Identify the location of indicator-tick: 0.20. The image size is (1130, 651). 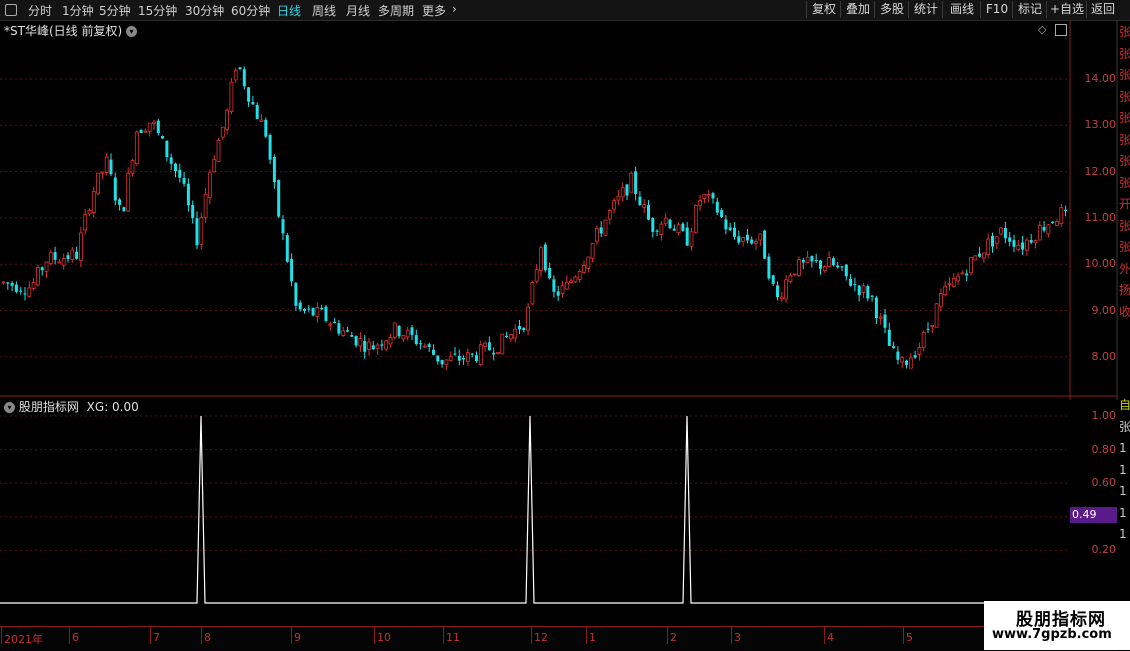
(1104, 550).